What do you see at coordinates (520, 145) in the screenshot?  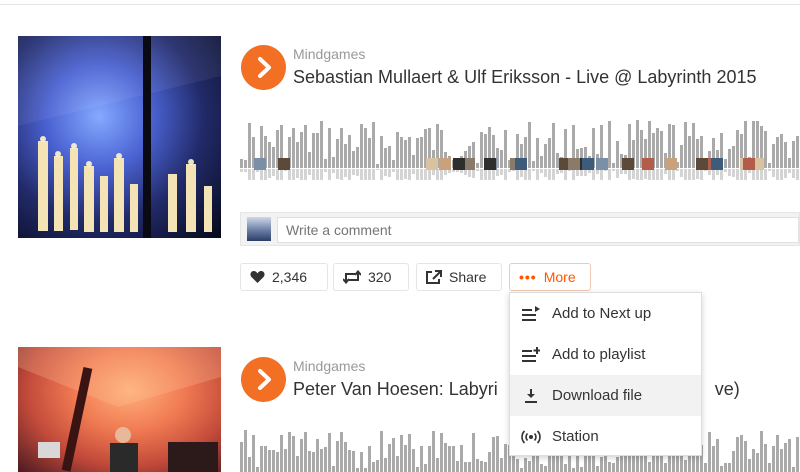 I see `waveform` at bounding box center [520, 145].